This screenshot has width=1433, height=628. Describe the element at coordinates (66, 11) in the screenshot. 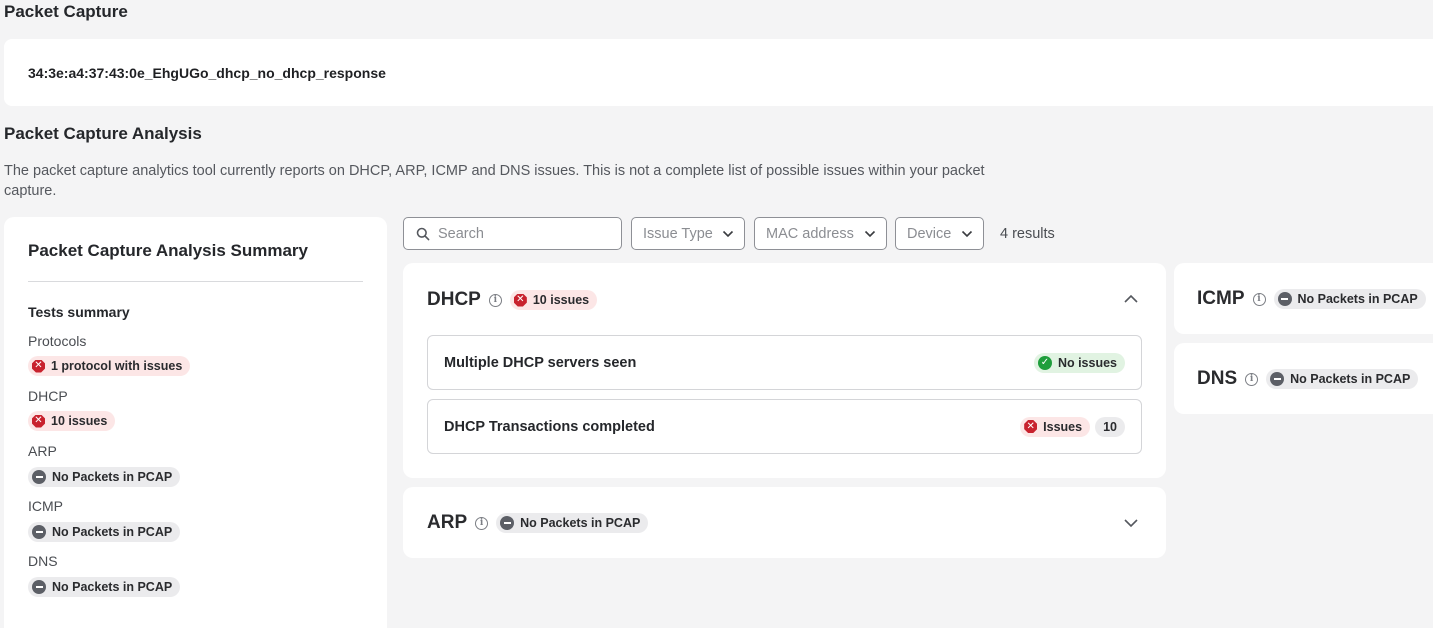

I see `page-title: Packet Capture` at that location.